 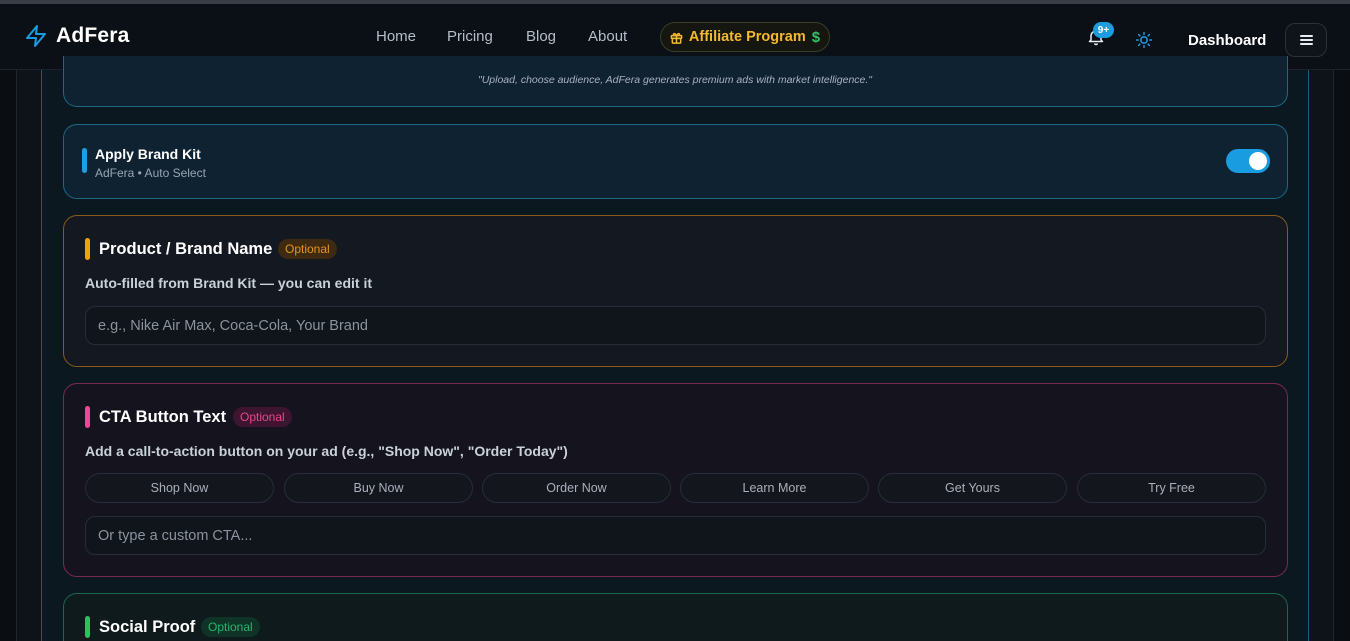 I want to click on dollar-icon: $, so click(x=816, y=37).